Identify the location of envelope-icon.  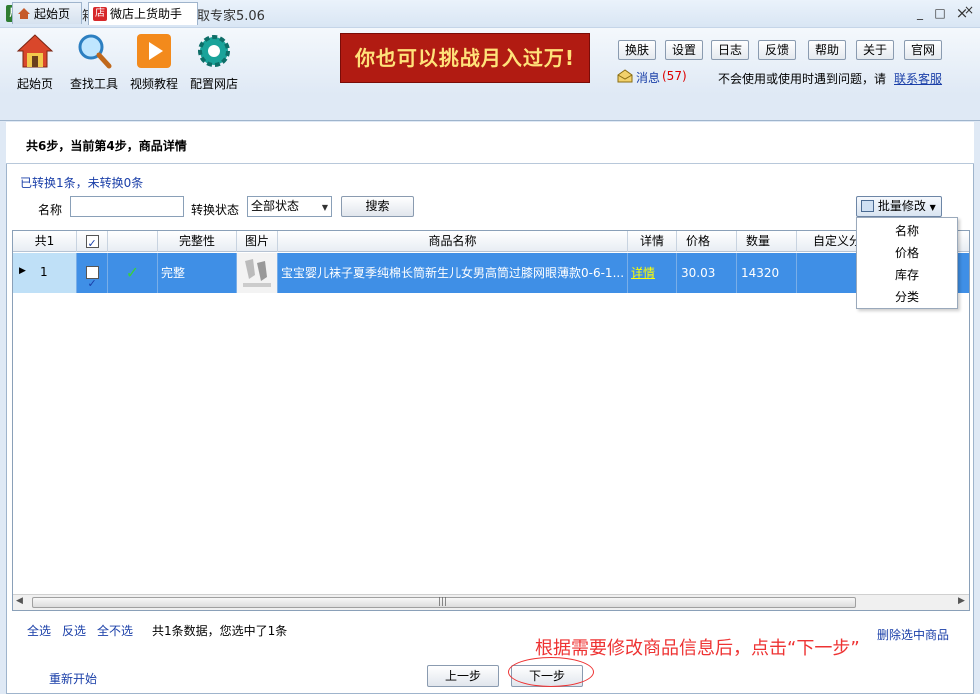
(625, 76).